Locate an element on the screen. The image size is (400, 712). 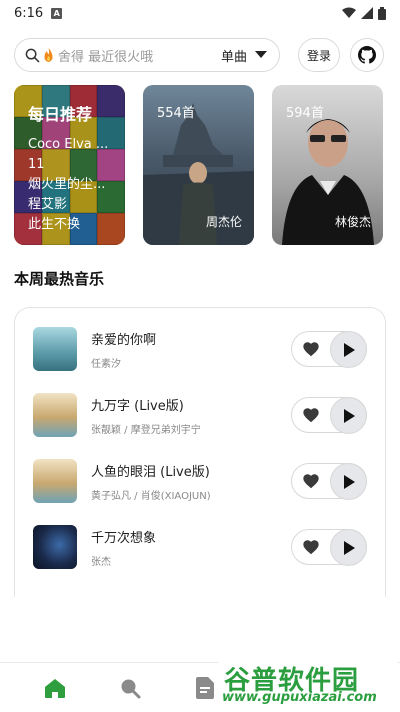
wifi-icon is located at coordinates (349, 12).